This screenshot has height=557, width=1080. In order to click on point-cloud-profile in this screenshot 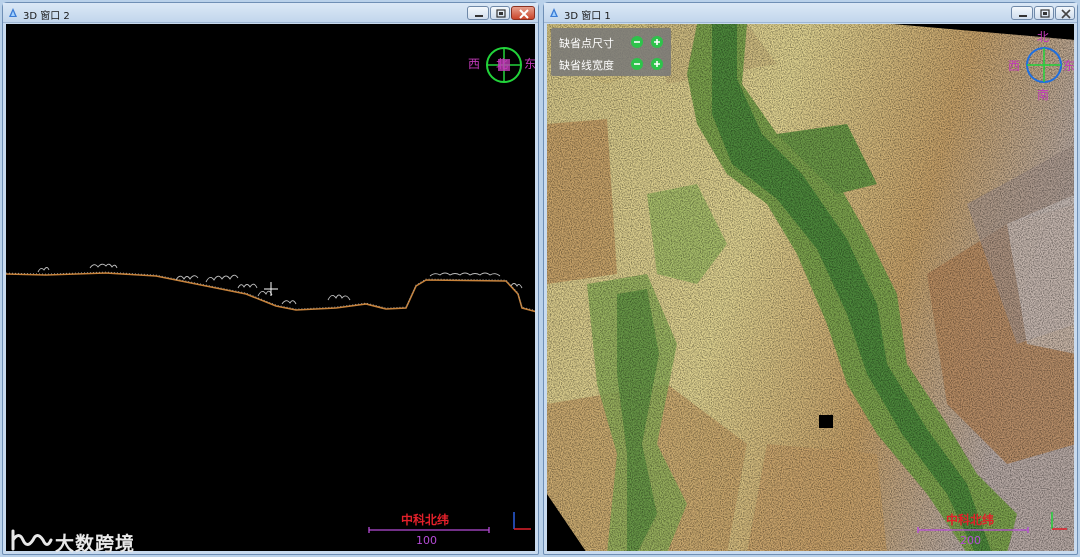, I will do `click(270, 288)`.